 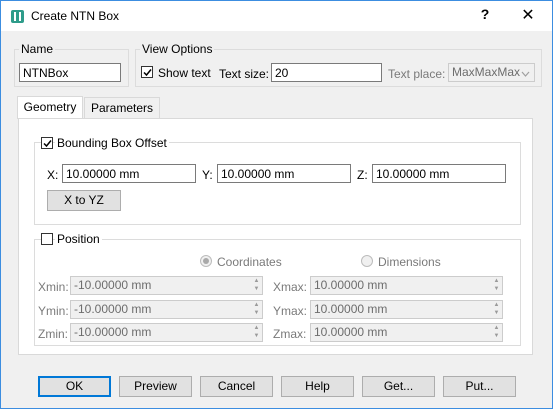 I want to click on tab-parameters-label: Parameters, so click(x=122, y=108).